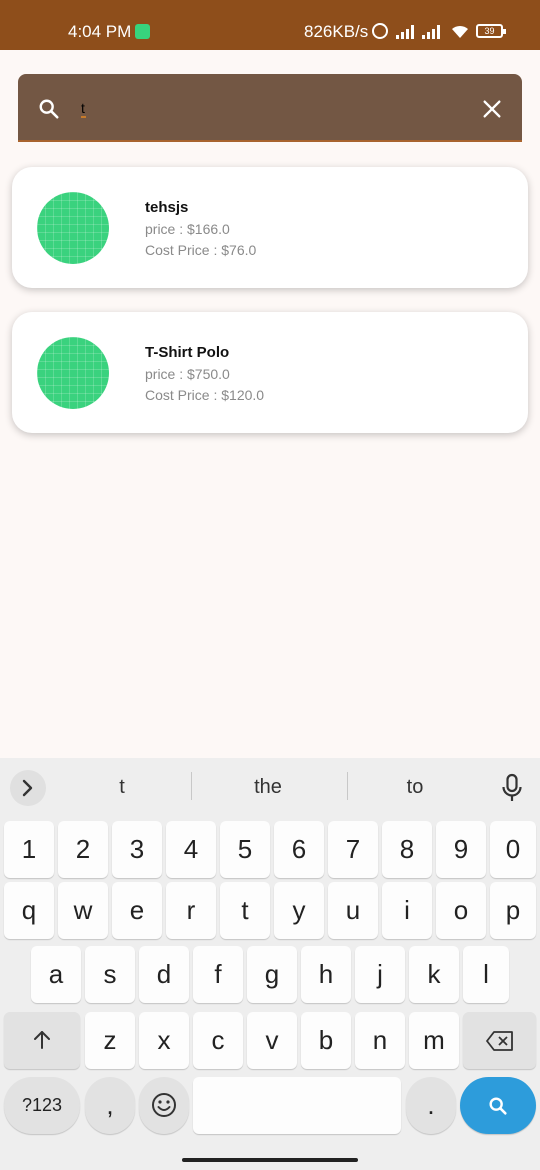 This screenshot has width=540, height=1170. I want to click on key-g: g, so click(272, 974).